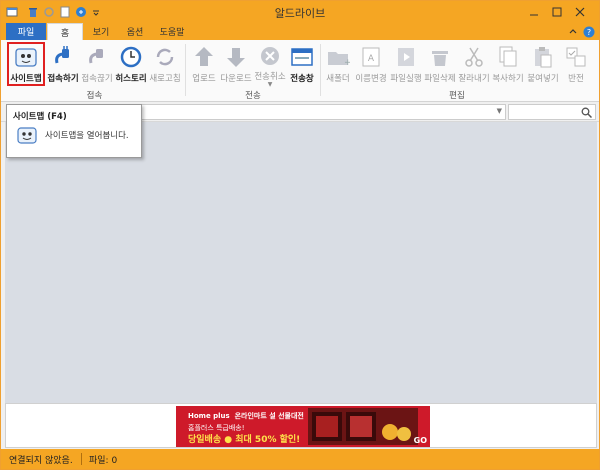  What do you see at coordinates (204, 57) in the screenshot?
I see `upload-arrow-icon` at bounding box center [204, 57].